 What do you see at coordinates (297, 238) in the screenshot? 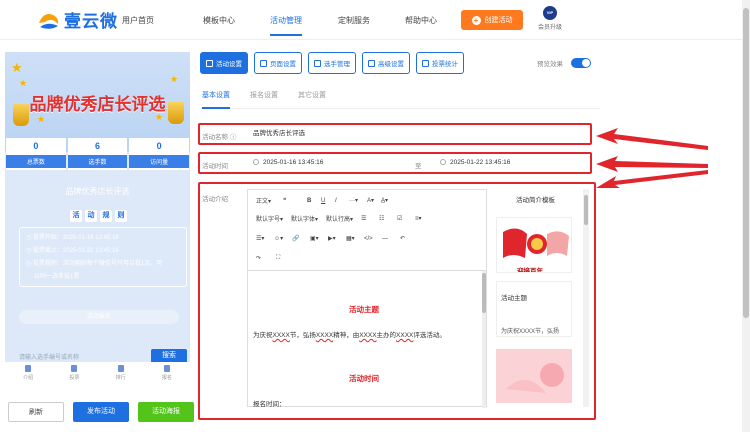
I see `link-icon: 🔗` at bounding box center [297, 238].